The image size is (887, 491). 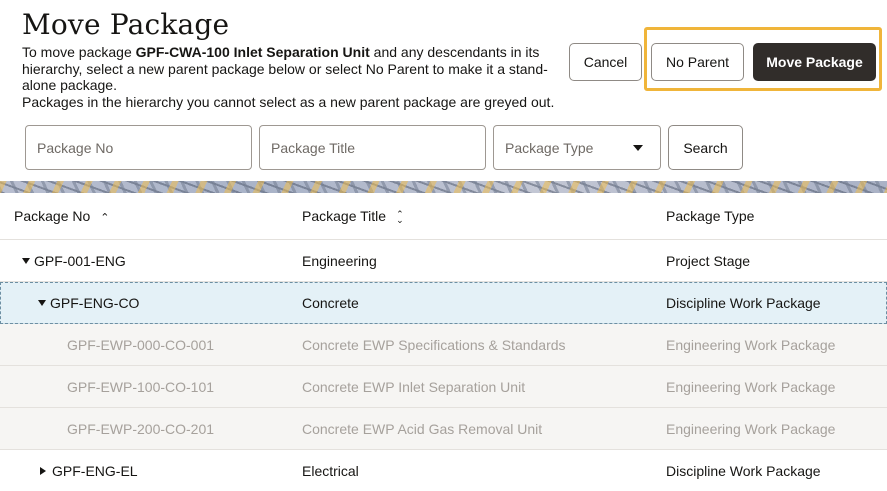 I want to click on package-no-text: GPF-EWP-200-CO-201, so click(x=141, y=428).